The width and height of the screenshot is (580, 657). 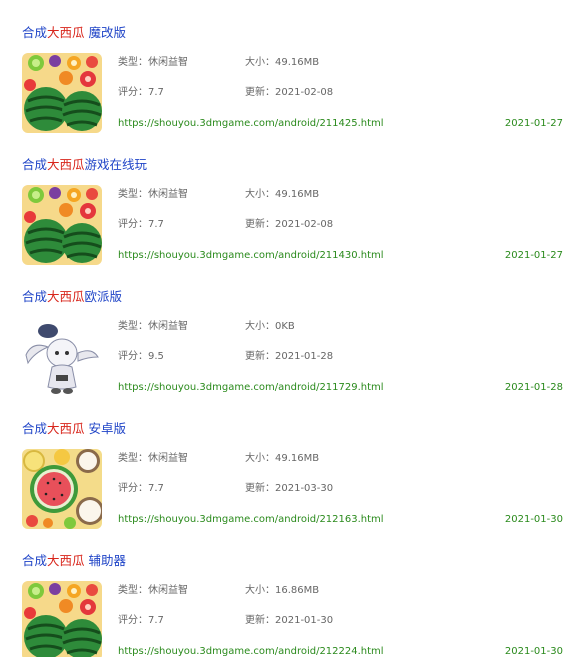 I want to click on update-date: 更新：2021-01-28, so click(x=289, y=356).